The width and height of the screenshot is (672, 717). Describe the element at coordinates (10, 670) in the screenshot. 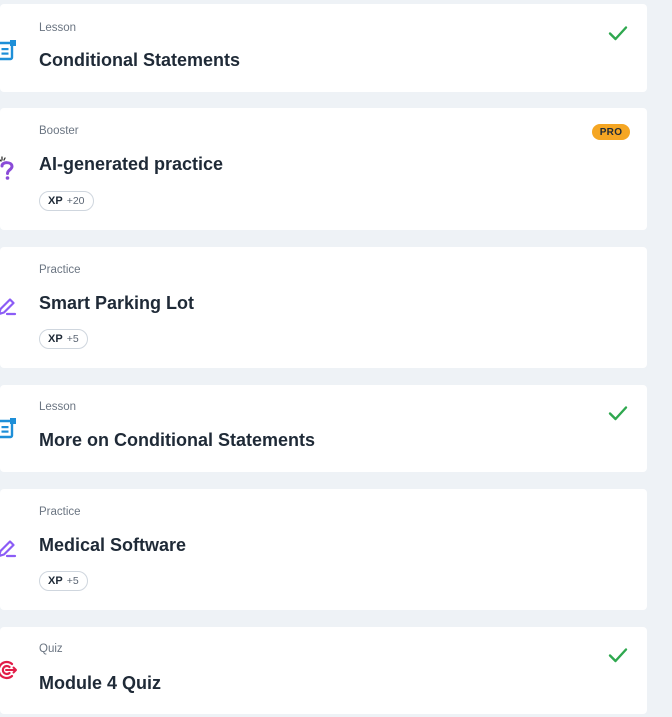

I see `quiz-target-icon` at that location.